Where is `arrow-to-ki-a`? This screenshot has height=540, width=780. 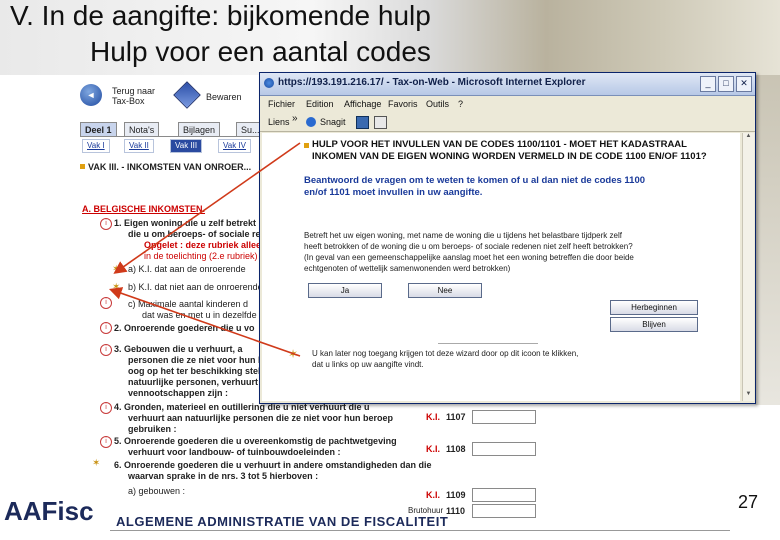 arrow-to-ki-a is located at coordinates (207, 208).